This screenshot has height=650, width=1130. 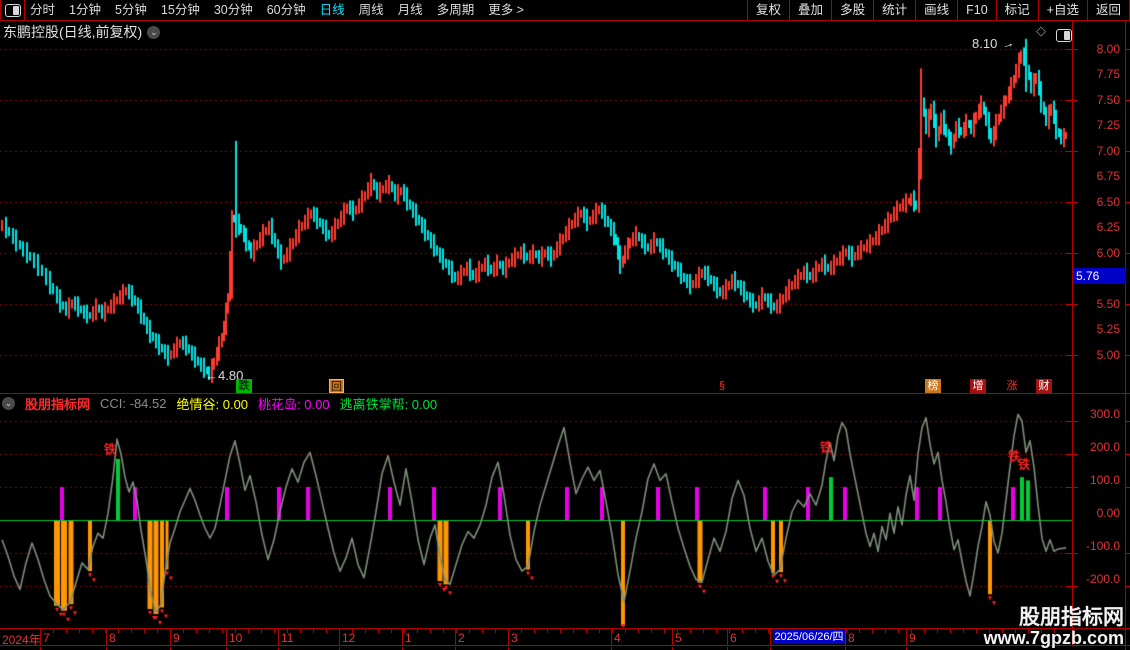 What do you see at coordinates (332, 10) in the screenshot?
I see `tab-daily: 日线` at bounding box center [332, 10].